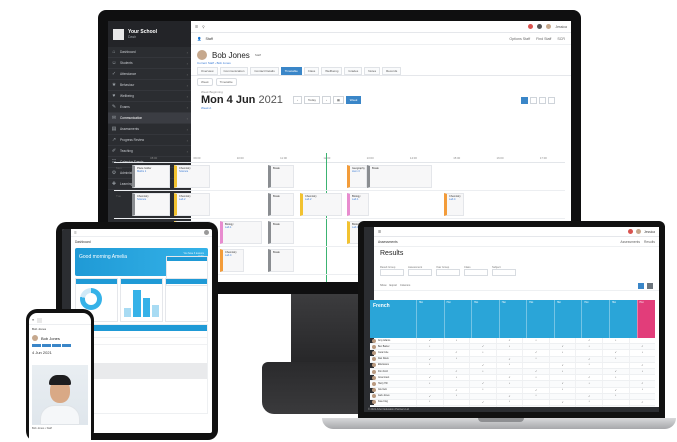 This screenshot has height=442, width=677. What do you see at coordinates (382, 390) in the screenshot?
I see `student-name: Isla Irwin` at bounding box center [382, 390].